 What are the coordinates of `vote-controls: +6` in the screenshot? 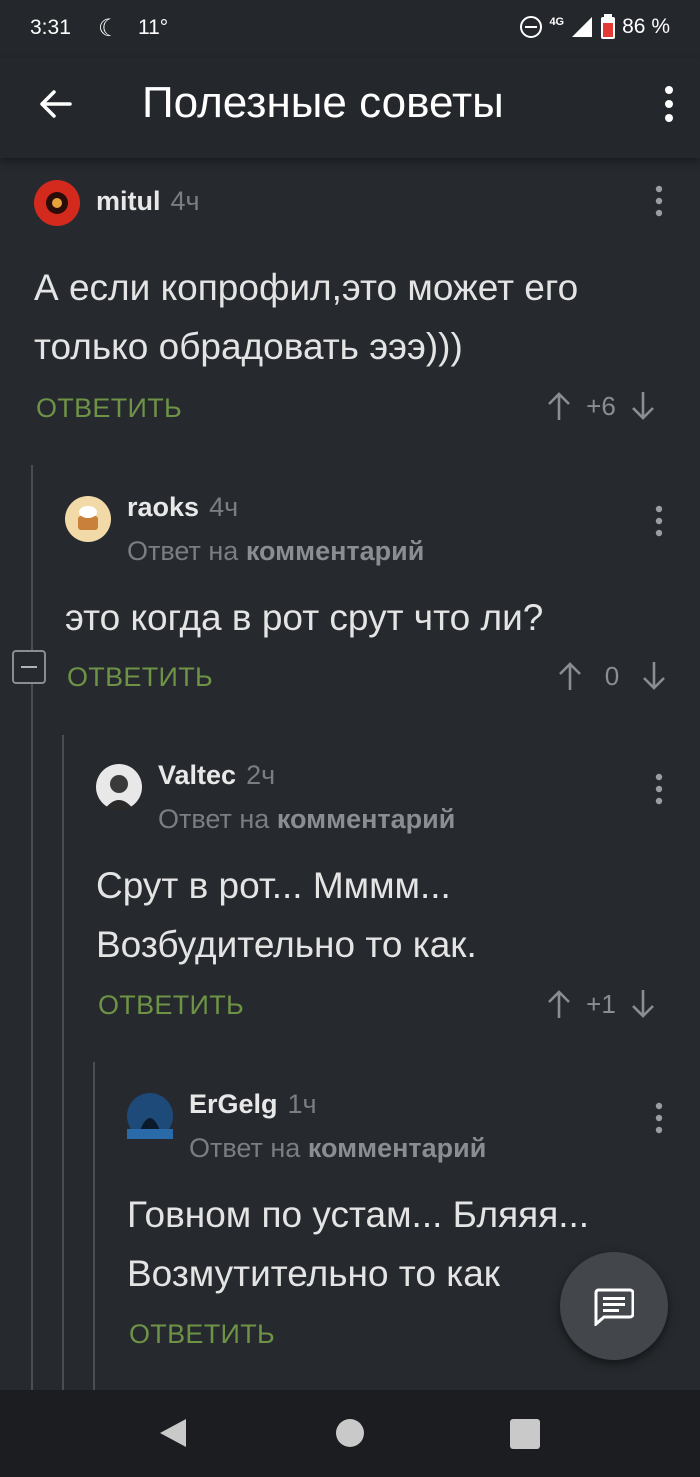 It's located at (601, 406).